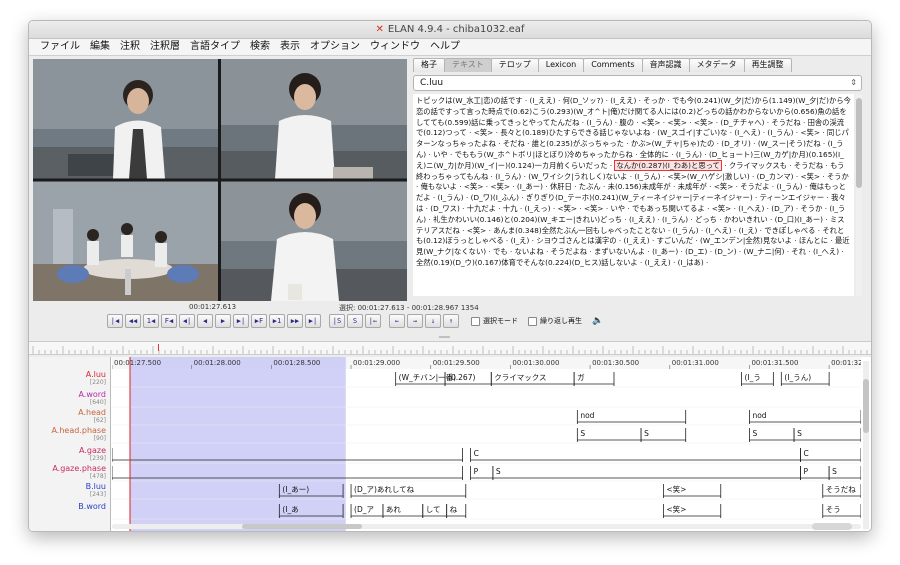 The width and height of the screenshot is (900, 565). What do you see at coordinates (115, 321) in the screenshot?
I see `go-to-begin-button: |◀` at bounding box center [115, 321].